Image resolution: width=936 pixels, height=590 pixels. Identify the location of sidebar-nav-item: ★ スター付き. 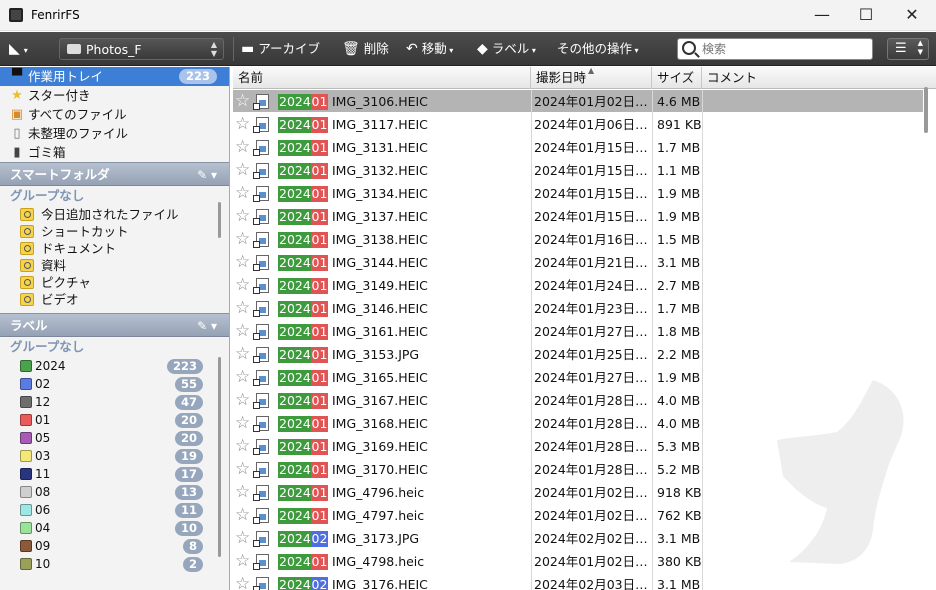
(114, 95).